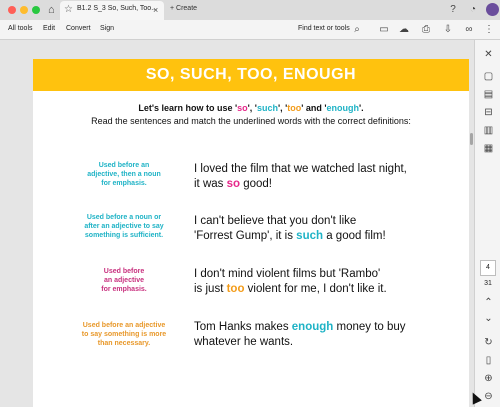  What do you see at coordinates (361, 108) in the screenshot?
I see `intro-suffix: '.` at bounding box center [361, 108].